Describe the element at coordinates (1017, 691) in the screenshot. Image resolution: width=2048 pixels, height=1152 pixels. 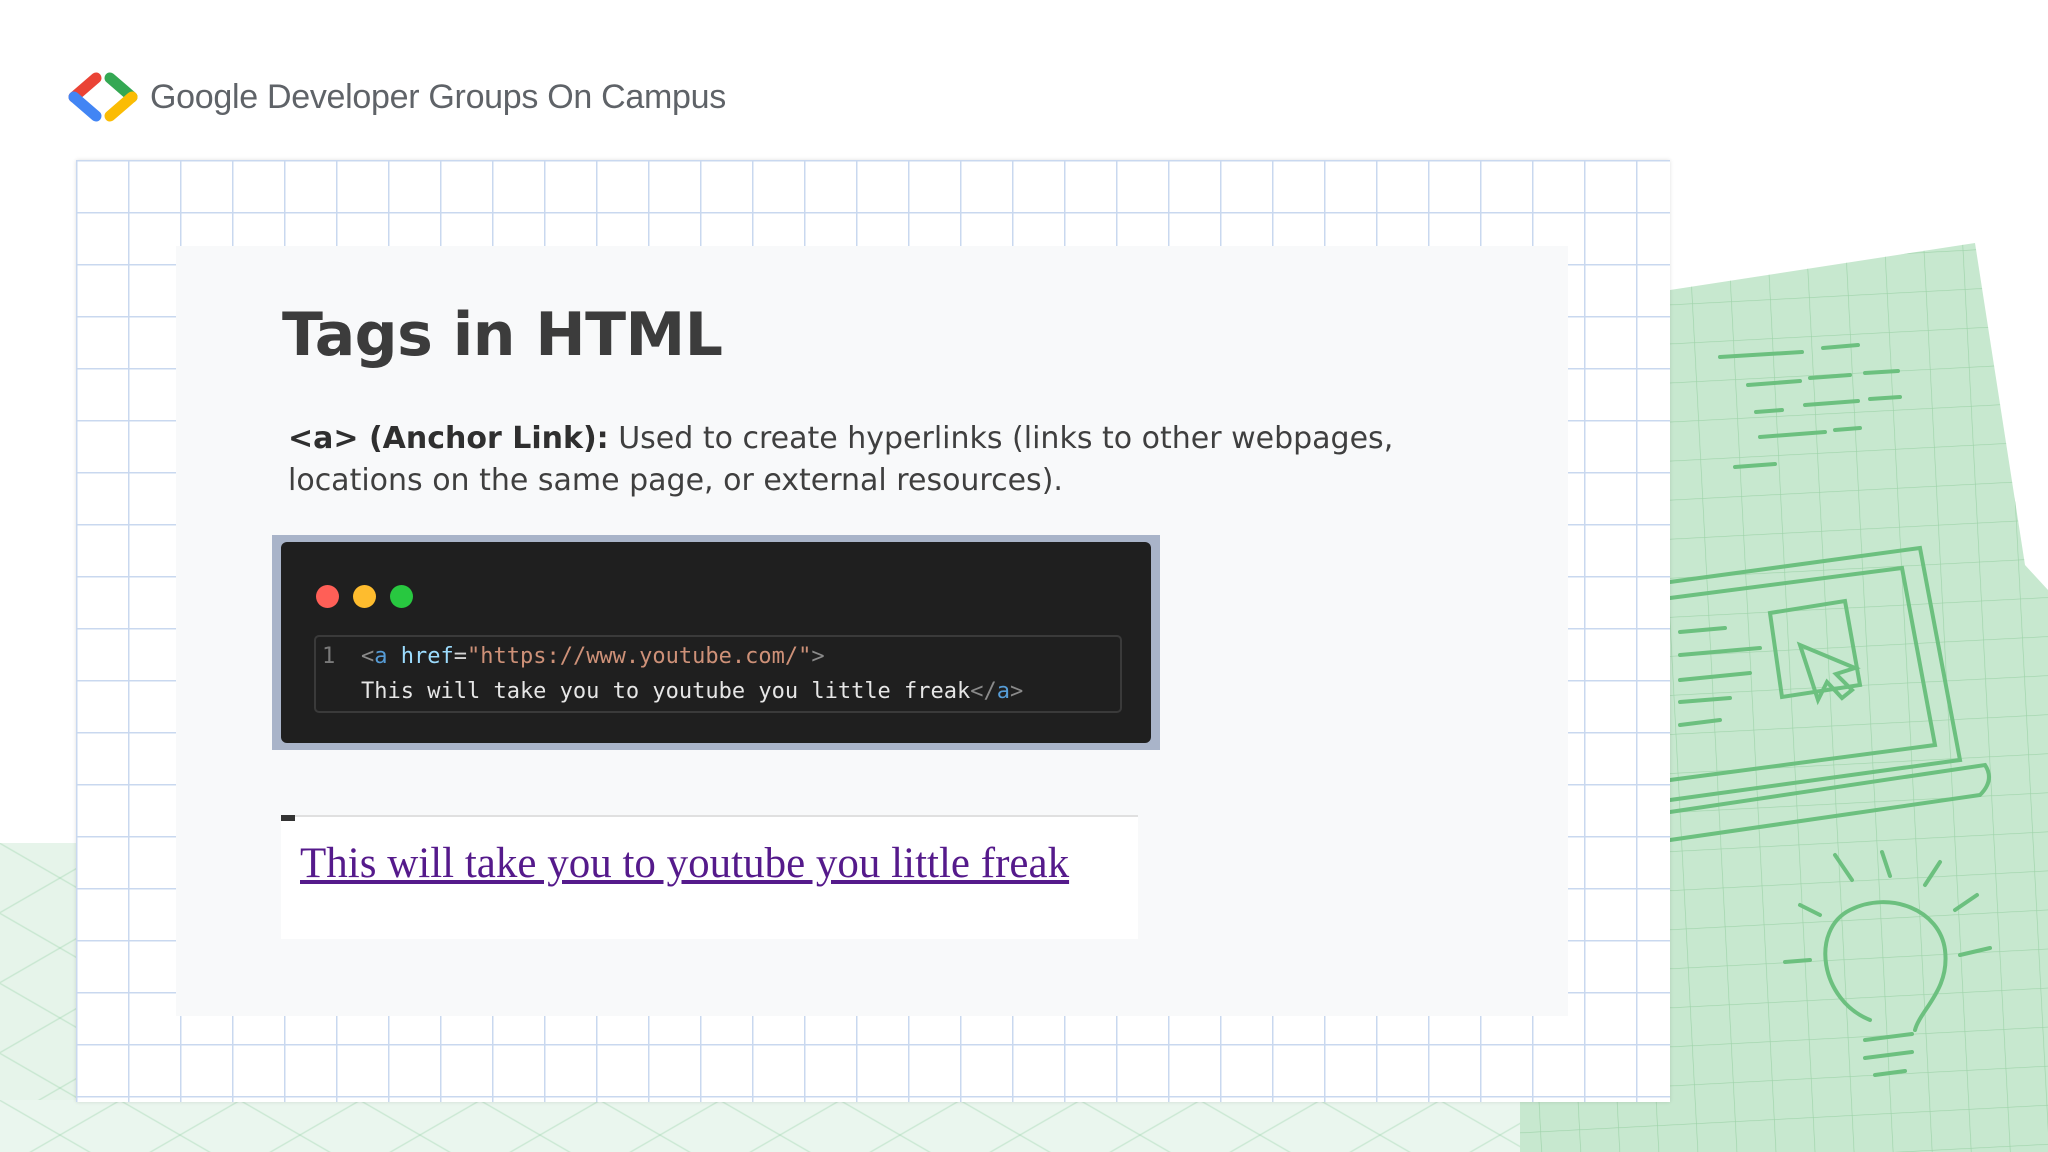
I see `code-end-close: >` at that location.